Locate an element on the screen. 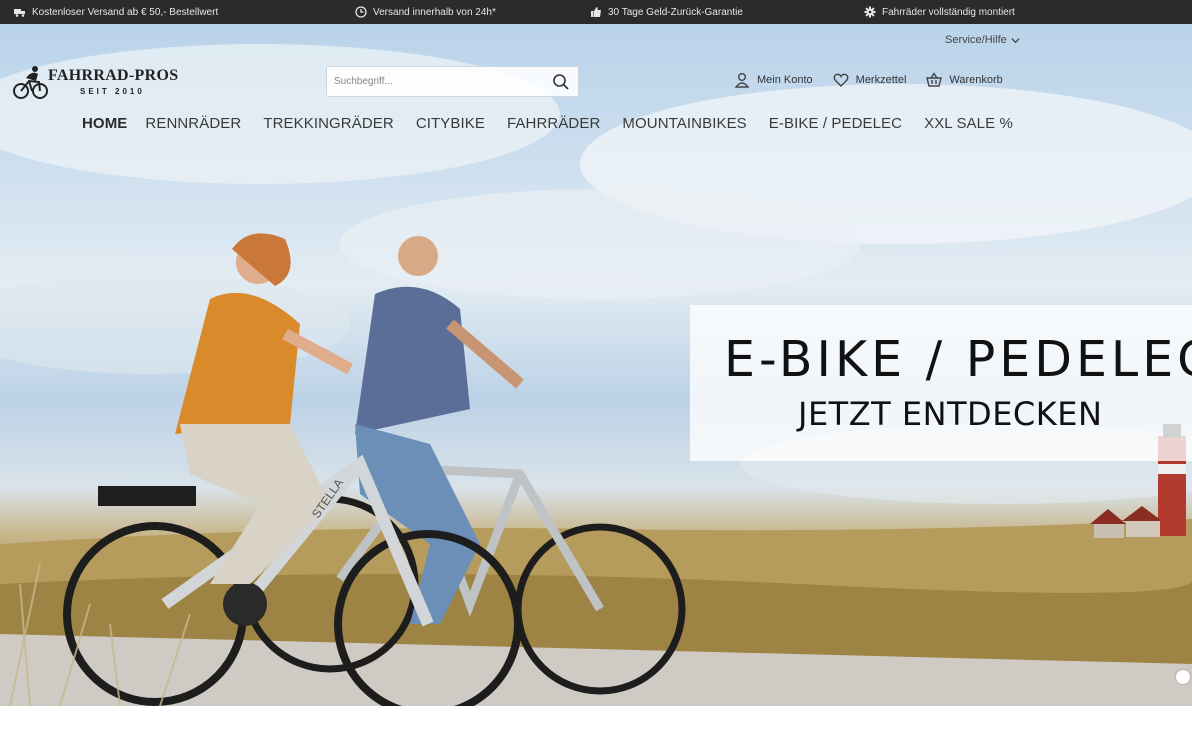 The width and height of the screenshot is (1192, 730). slider-dot is located at coordinates (1183, 677).